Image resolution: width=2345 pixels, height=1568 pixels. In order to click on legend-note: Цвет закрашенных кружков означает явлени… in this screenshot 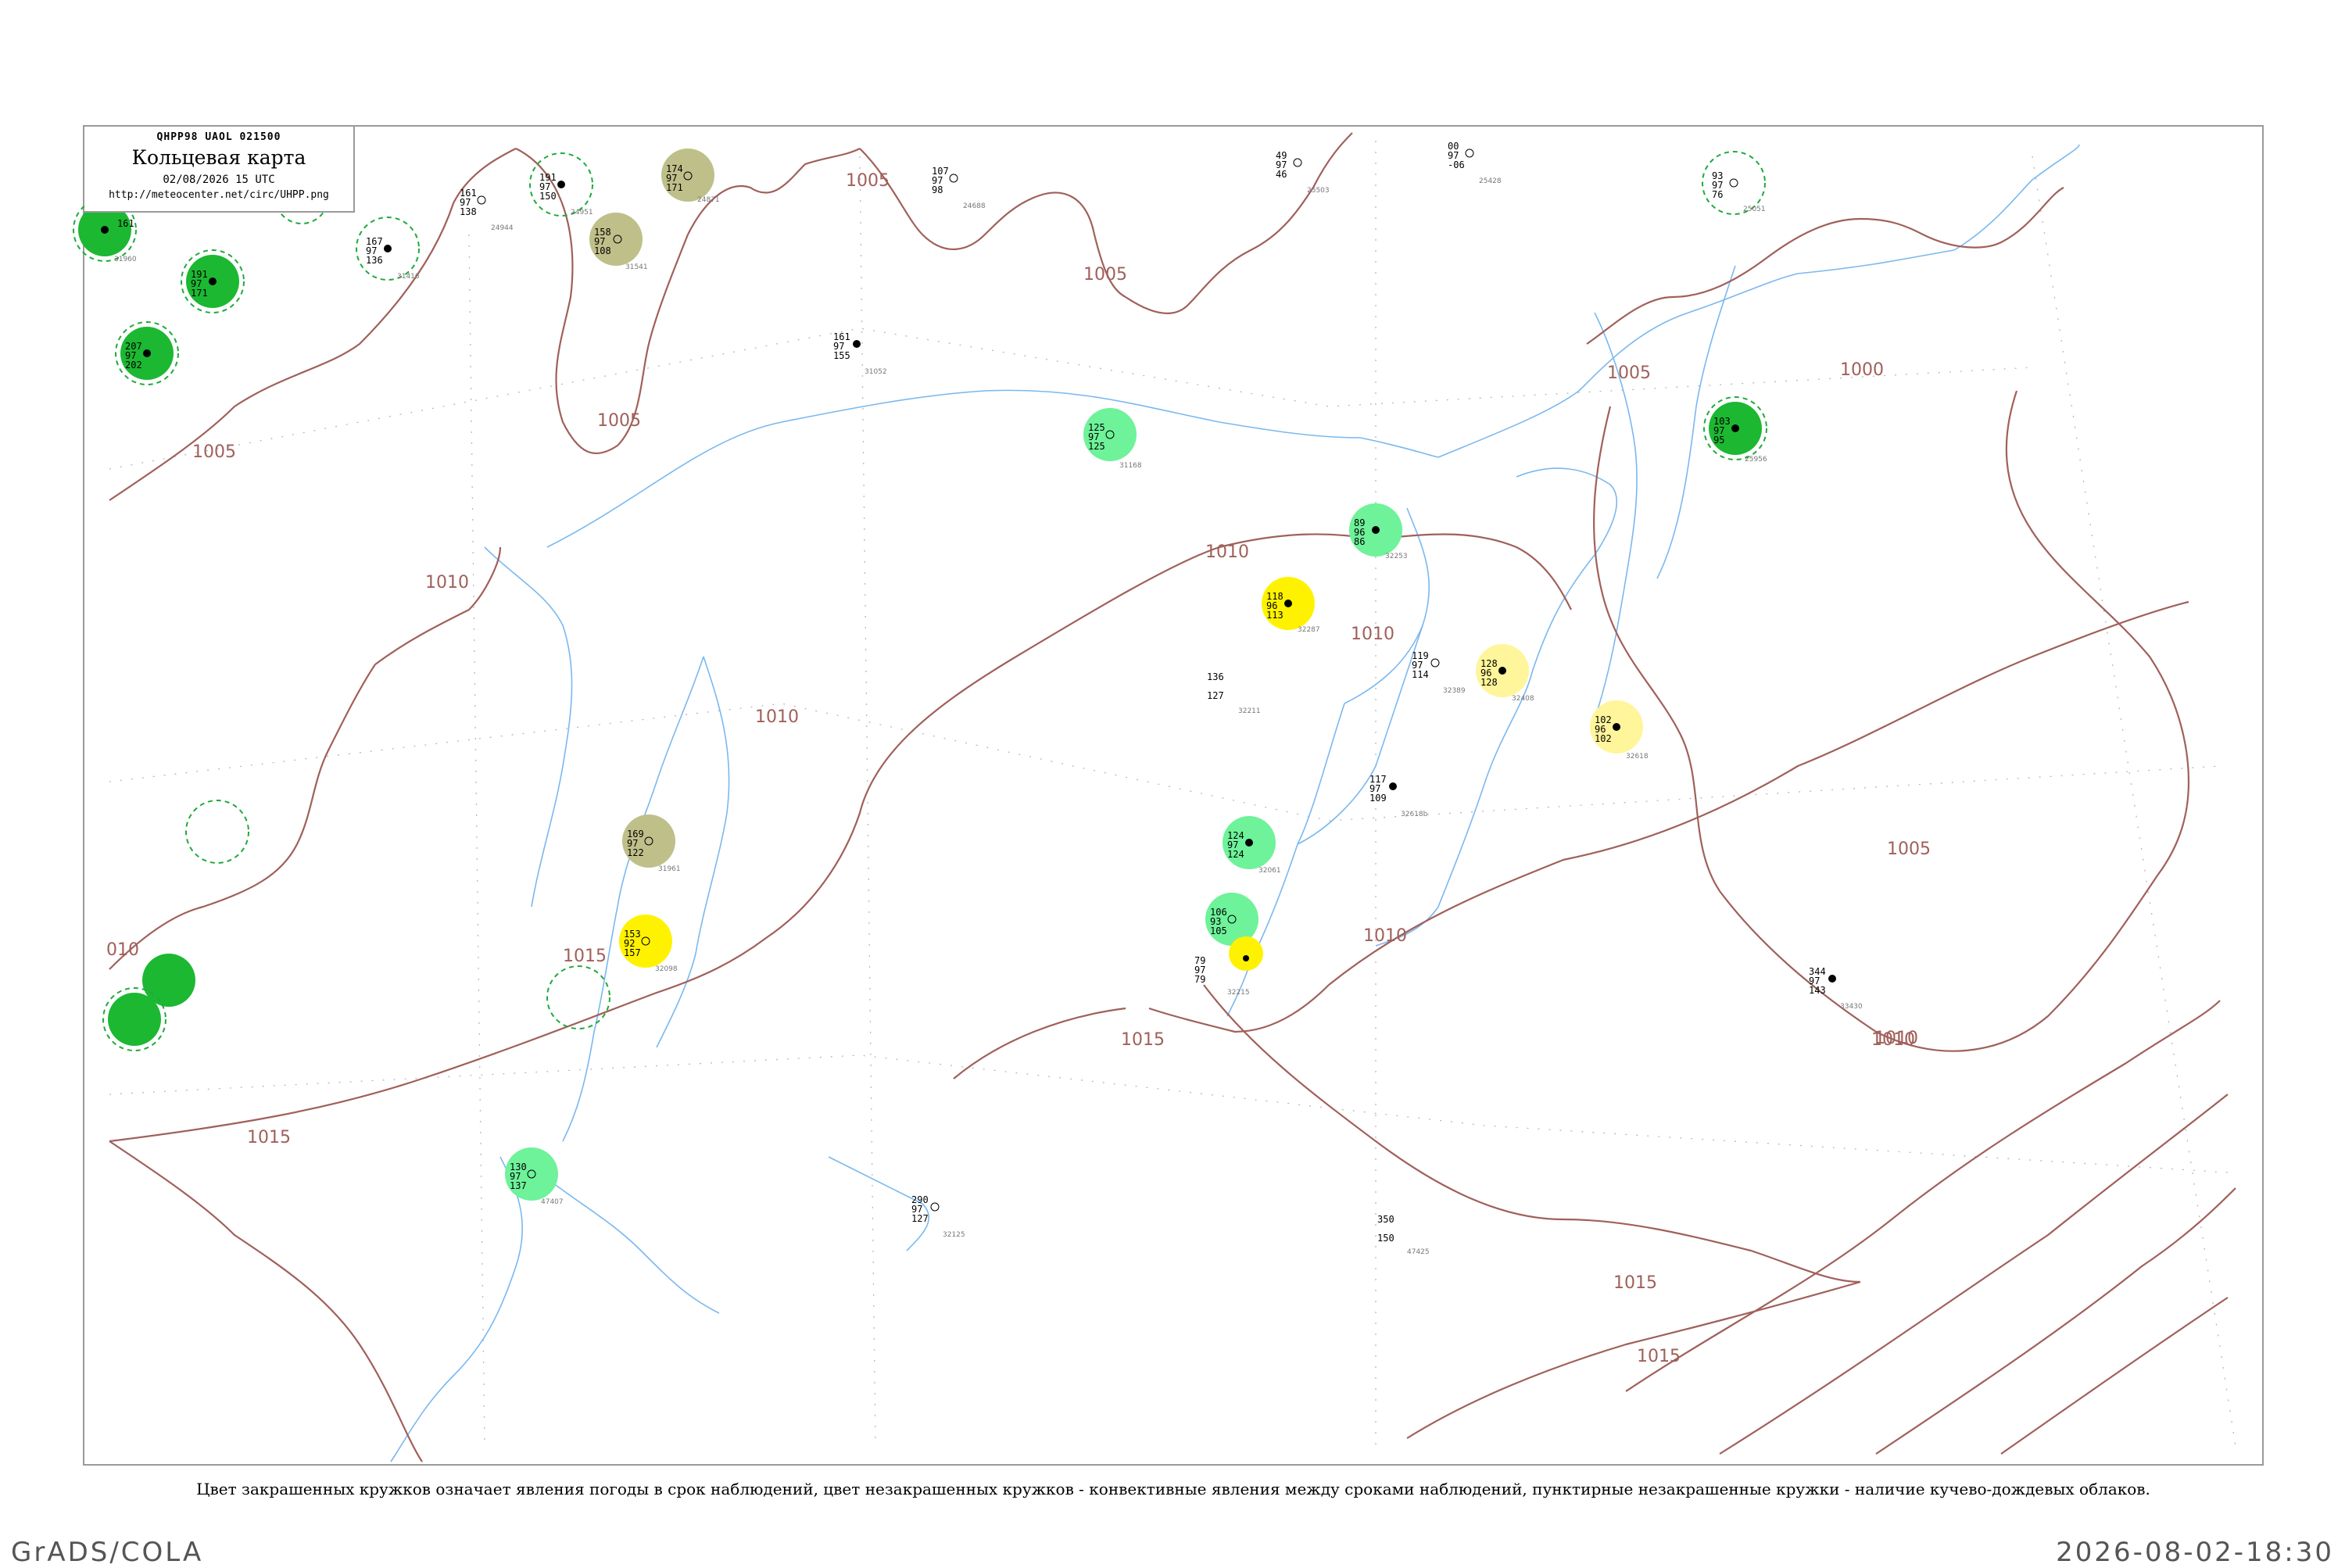, I will do `click(1173, 1489)`.